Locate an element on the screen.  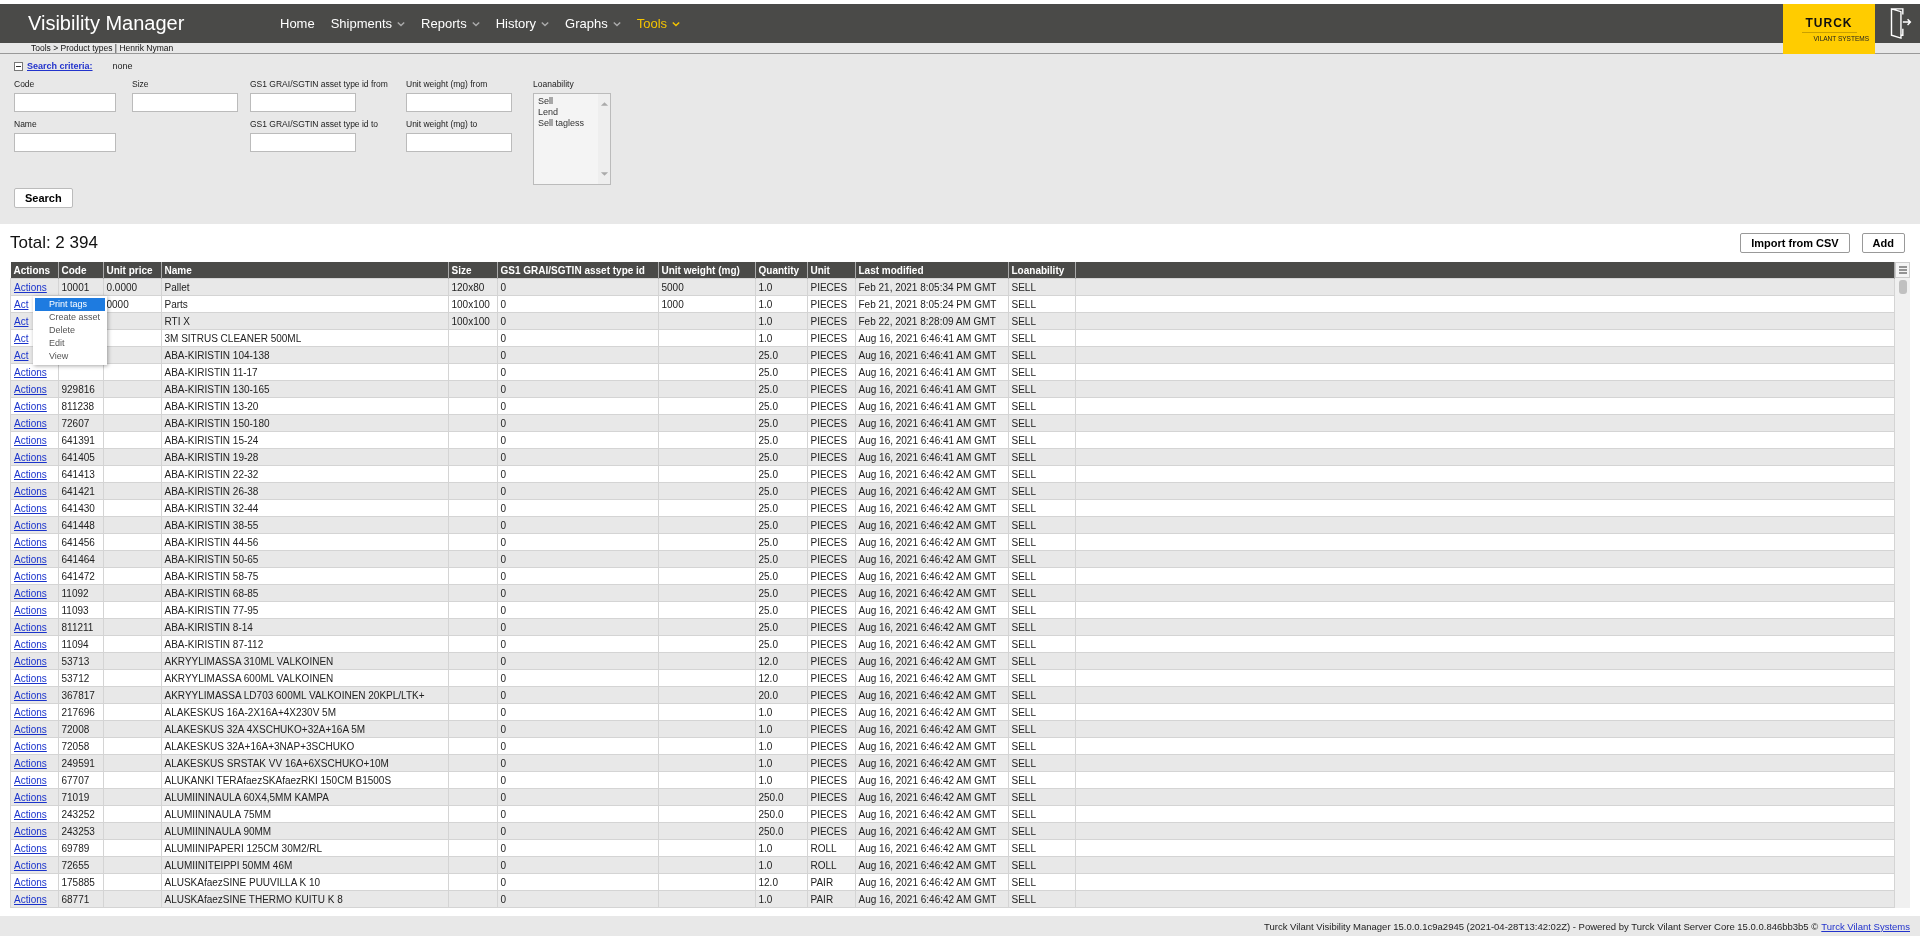
total-count: Total: 2 394 is located at coordinates (54, 243).